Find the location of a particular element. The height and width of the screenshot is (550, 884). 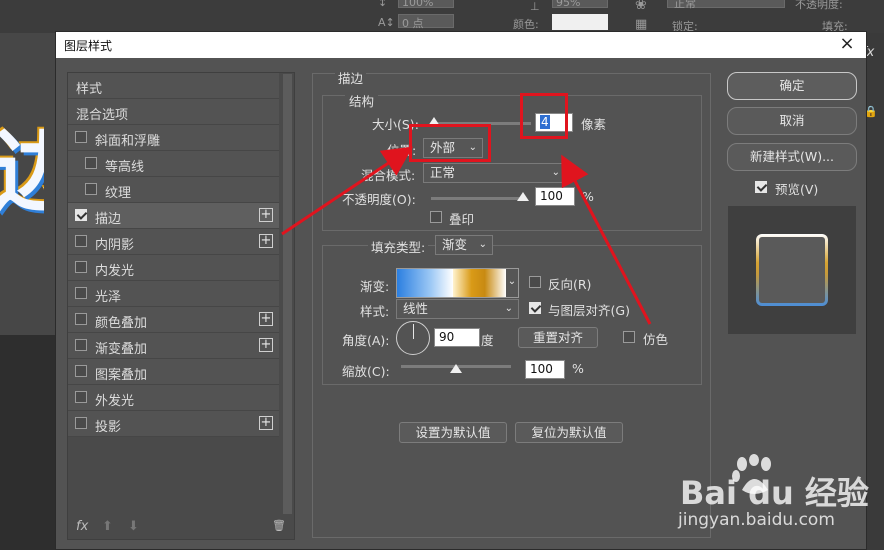

annotation-arrow-right is located at coordinates (606, 239).